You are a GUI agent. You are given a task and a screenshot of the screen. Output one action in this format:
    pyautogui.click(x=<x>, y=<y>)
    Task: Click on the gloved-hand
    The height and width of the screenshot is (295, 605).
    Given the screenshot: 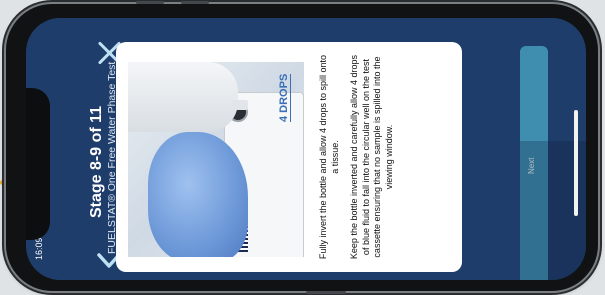 What is the action you would take?
    pyautogui.click(x=198, y=194)
    